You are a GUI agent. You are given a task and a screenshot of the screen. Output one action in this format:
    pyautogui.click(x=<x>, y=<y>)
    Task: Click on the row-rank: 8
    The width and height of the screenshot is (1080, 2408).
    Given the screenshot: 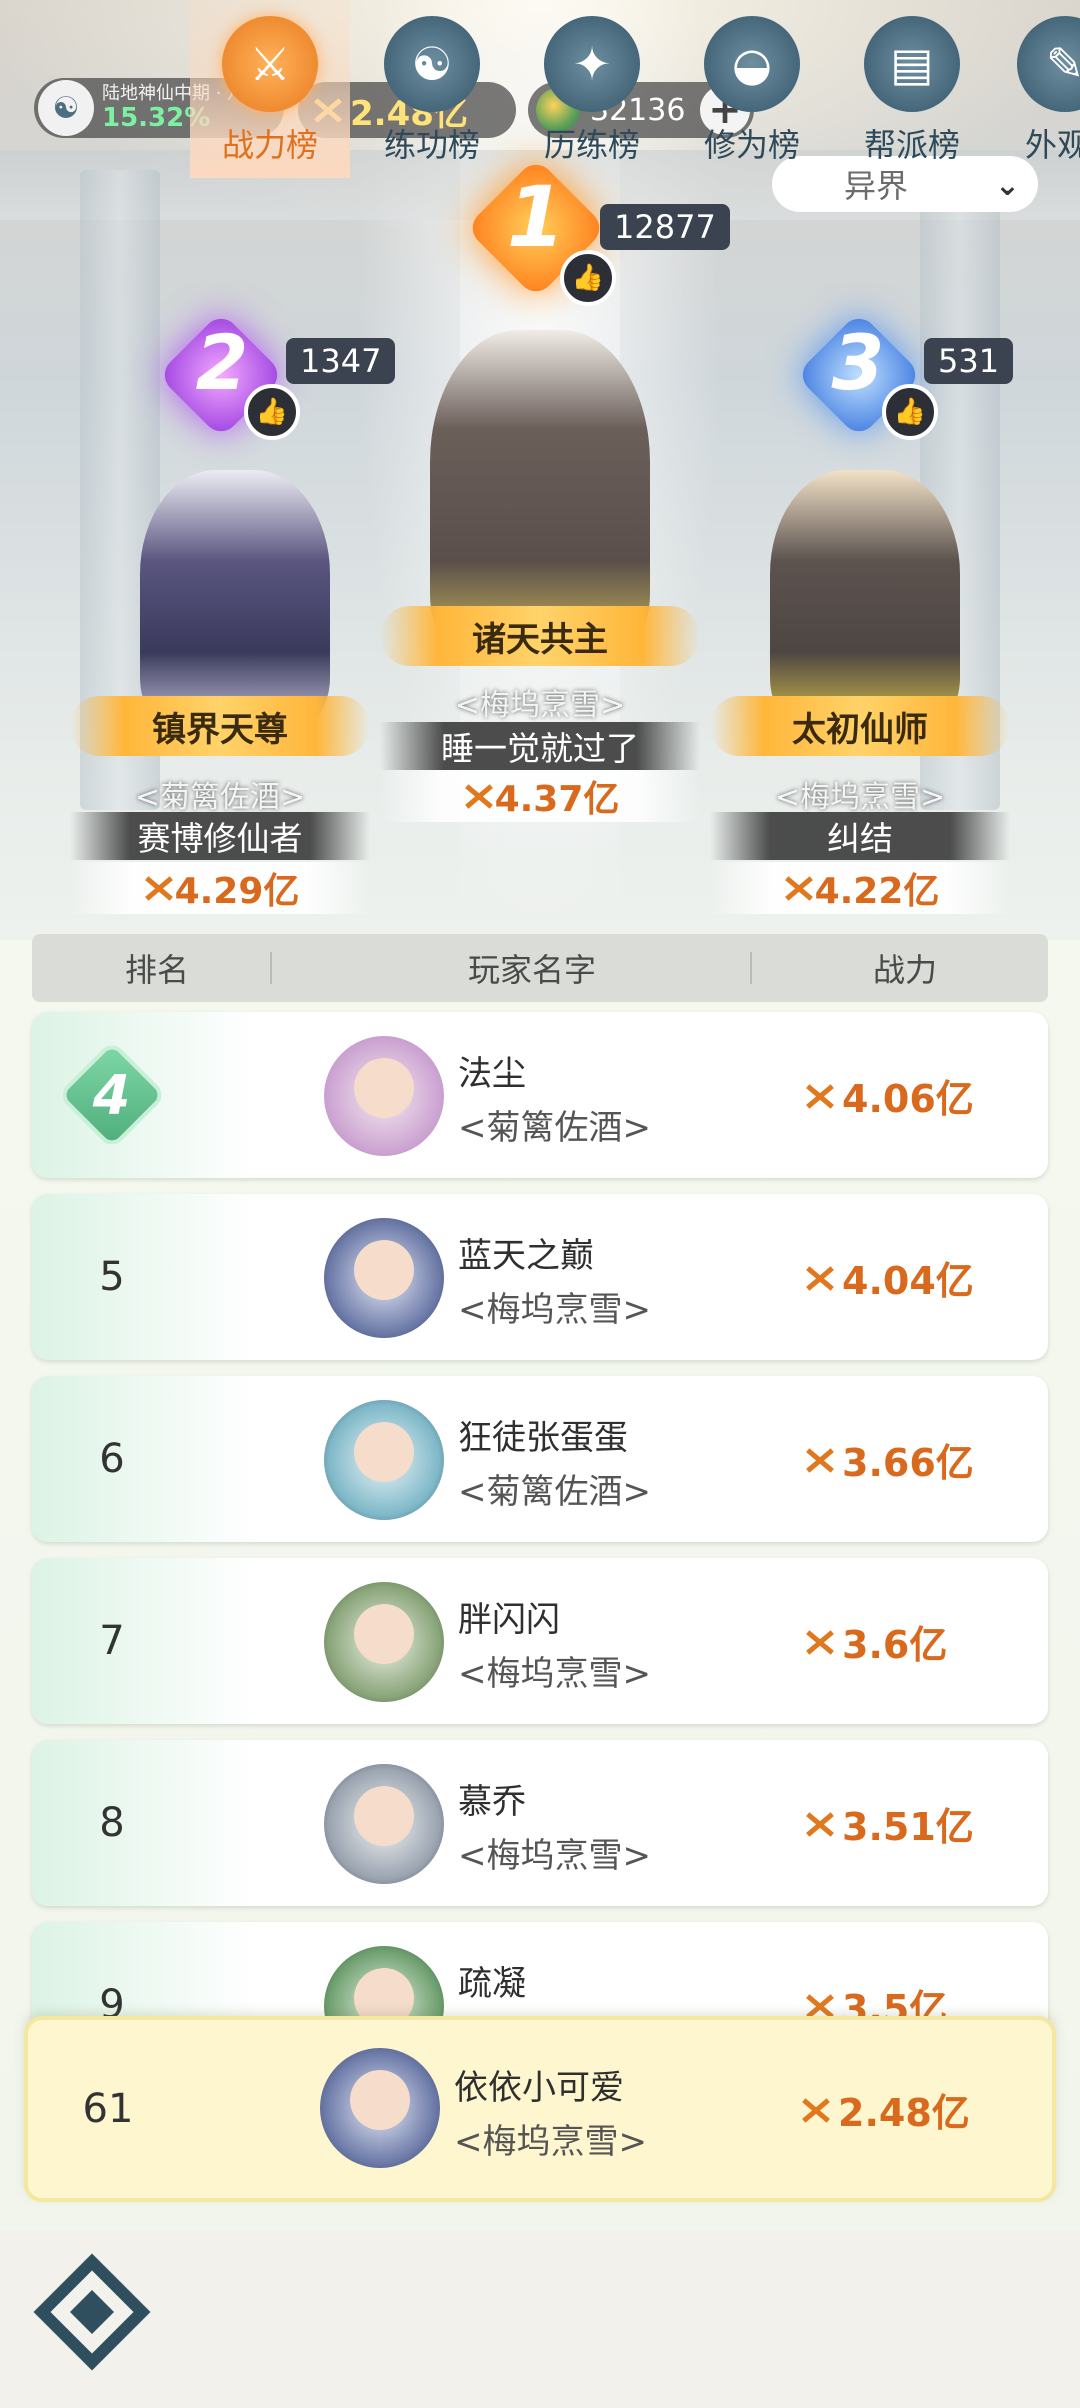 What is the action you would take?
    pyautogui.click(x=112, y=1823)
    